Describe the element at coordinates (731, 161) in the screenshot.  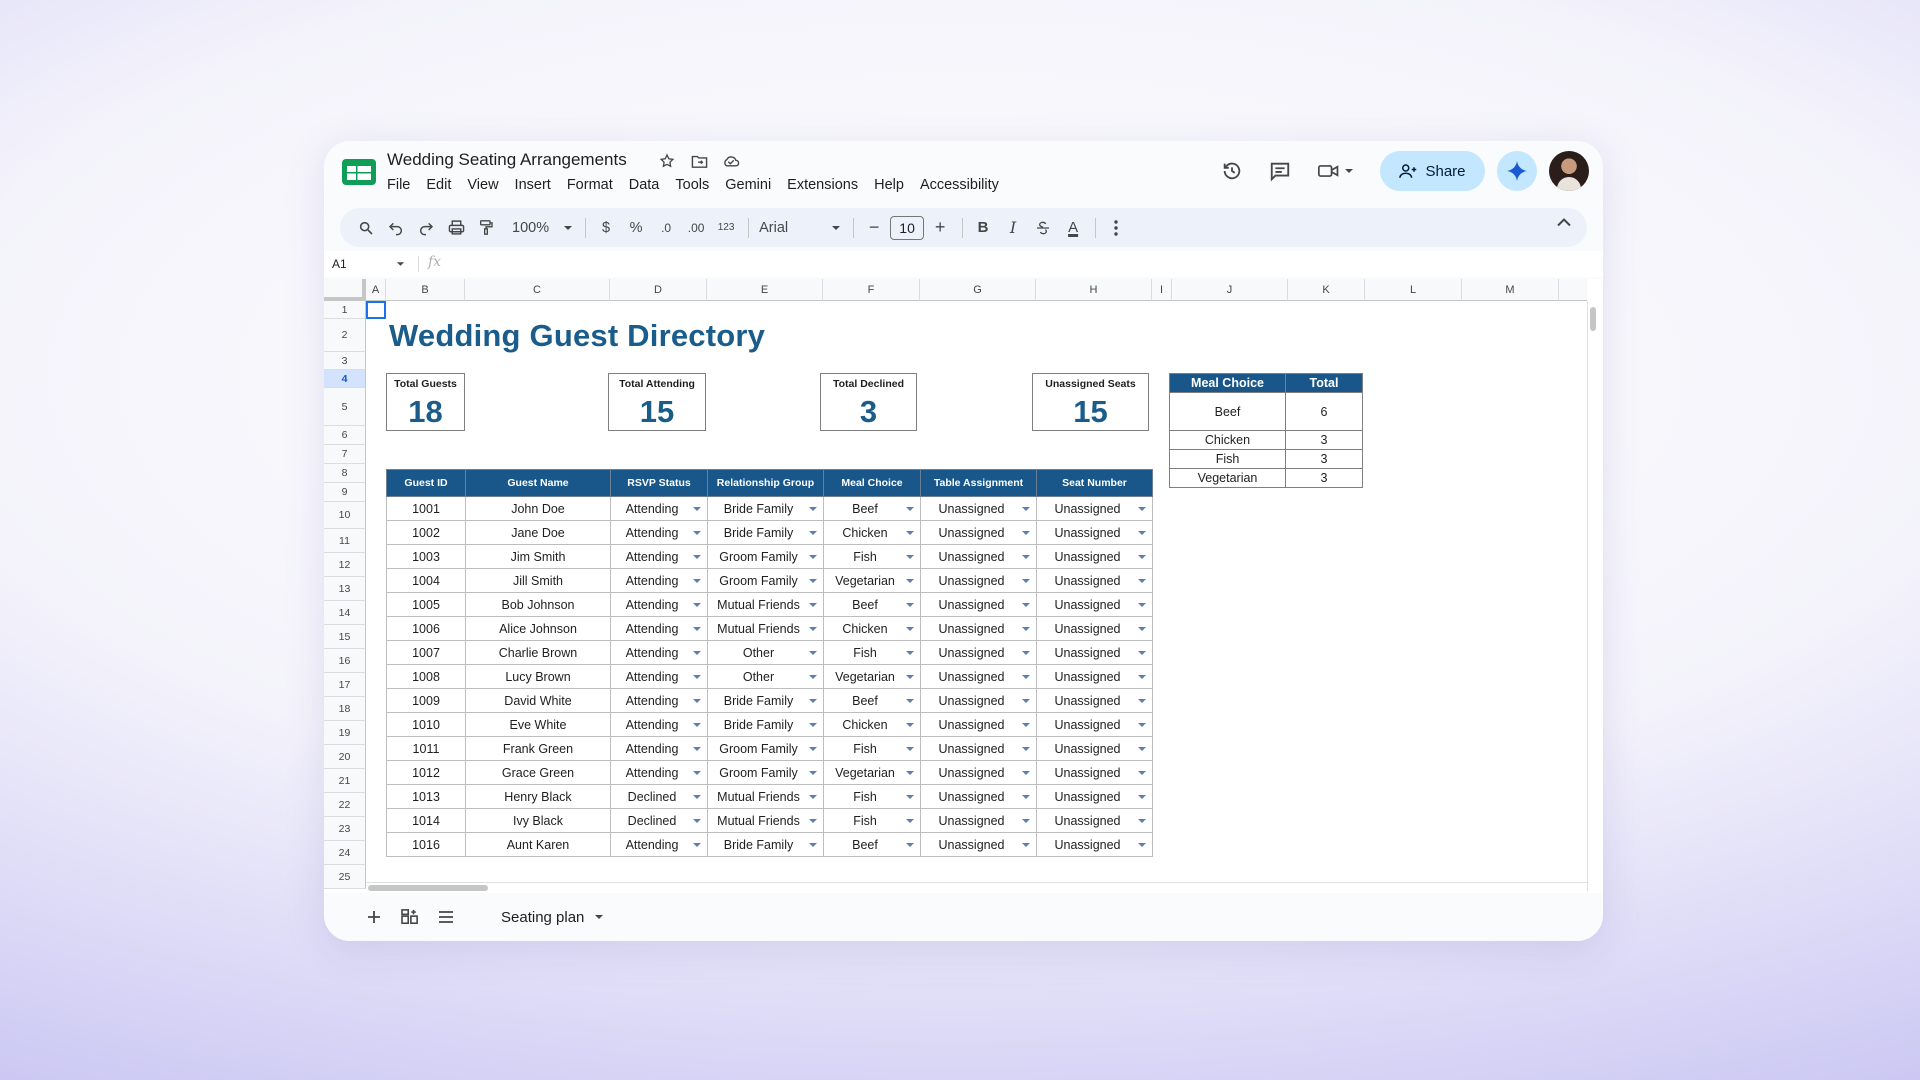
I see `cloud-status-icon` at that location.